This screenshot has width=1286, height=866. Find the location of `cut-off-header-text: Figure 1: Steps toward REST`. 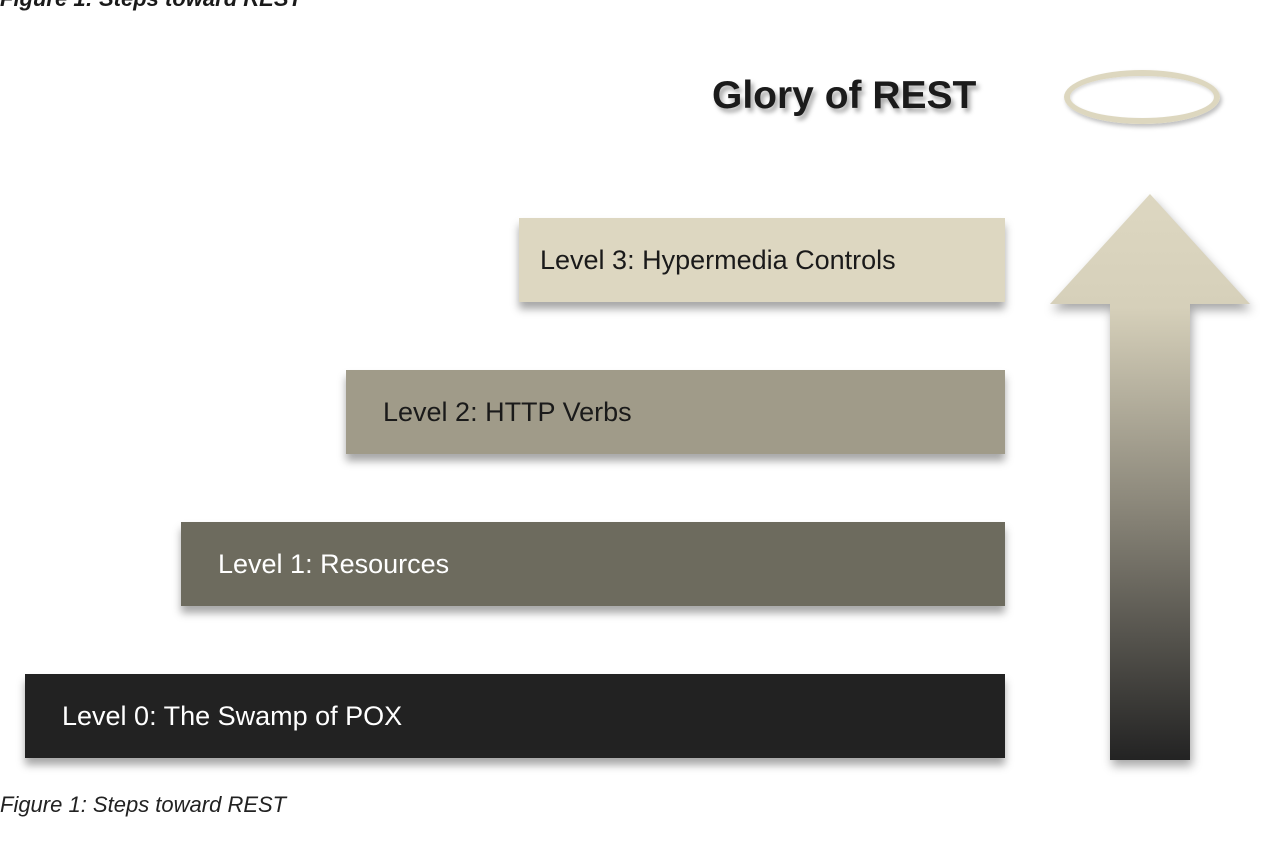

cut-off-header-text: Figure 1: Steps toward REST is located at coordinates (151, 6).